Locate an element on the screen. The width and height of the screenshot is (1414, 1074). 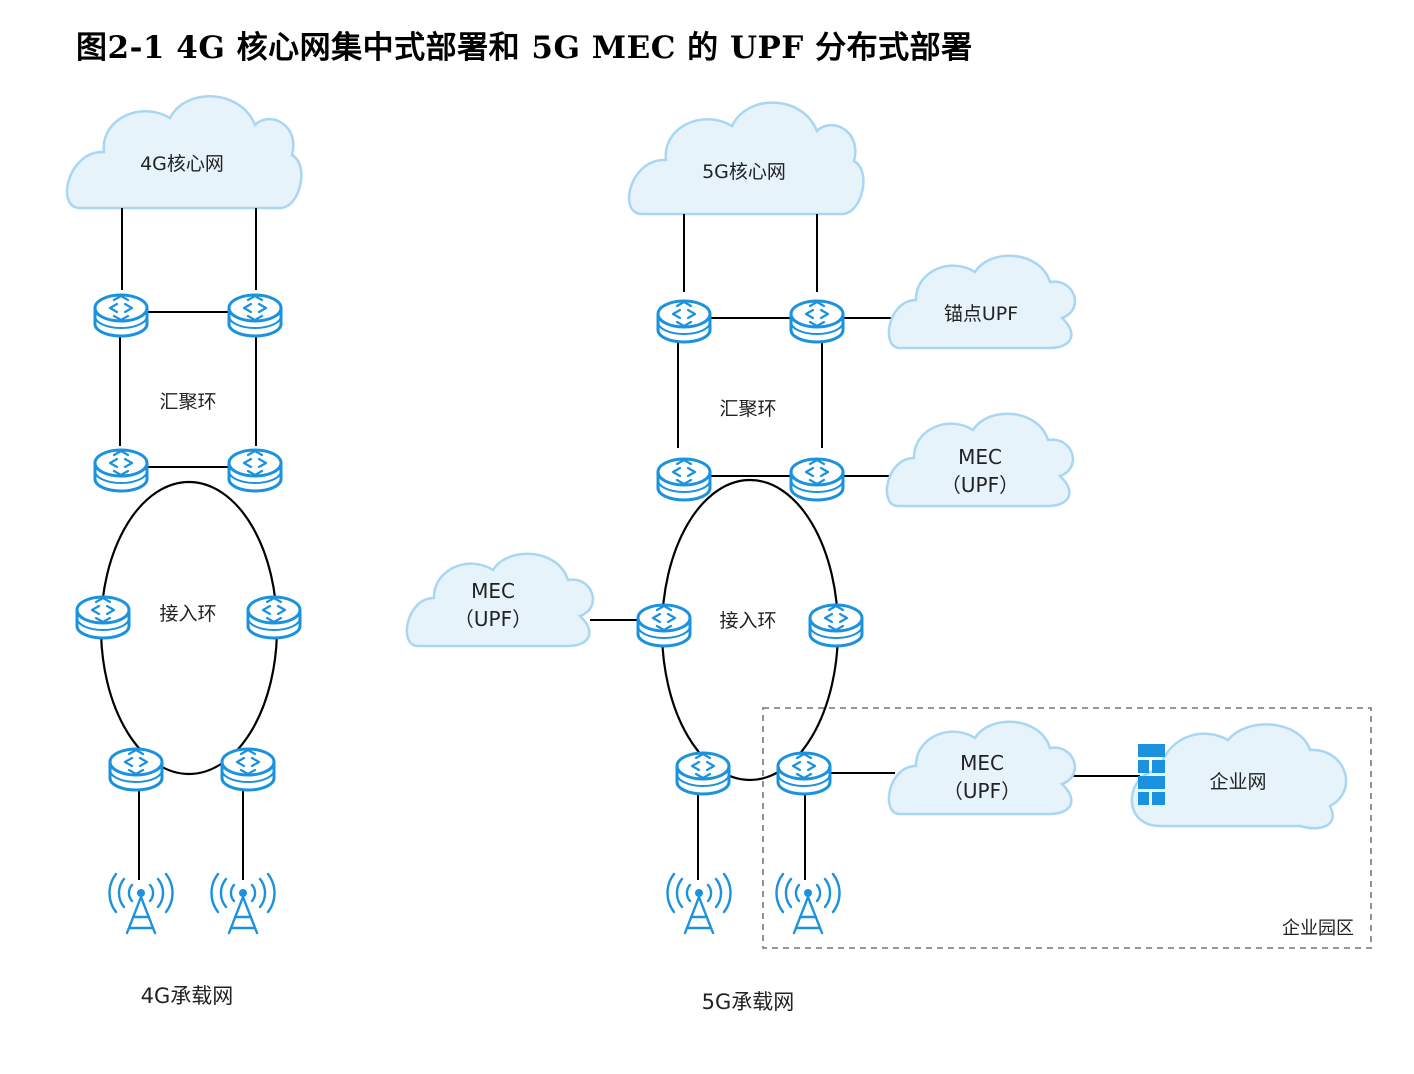
label-mec-enterprise-line2: （UPF） is located at coordinates (982, 791).